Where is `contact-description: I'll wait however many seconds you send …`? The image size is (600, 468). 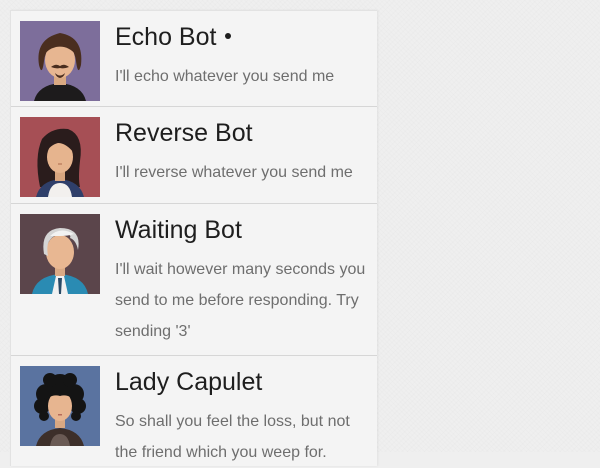 contact-description: I'll wait however many seconds you send … is located at coordinates (240, 300).